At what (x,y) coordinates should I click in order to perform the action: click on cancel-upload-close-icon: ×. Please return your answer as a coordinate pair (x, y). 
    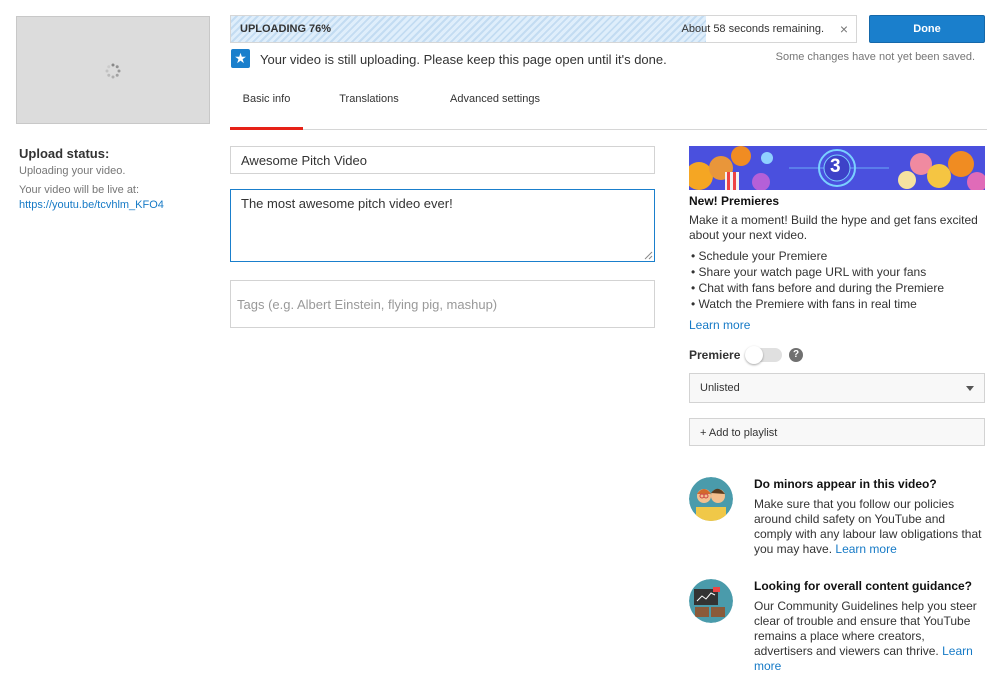
    Looking at the image, I should click on (844, 29).